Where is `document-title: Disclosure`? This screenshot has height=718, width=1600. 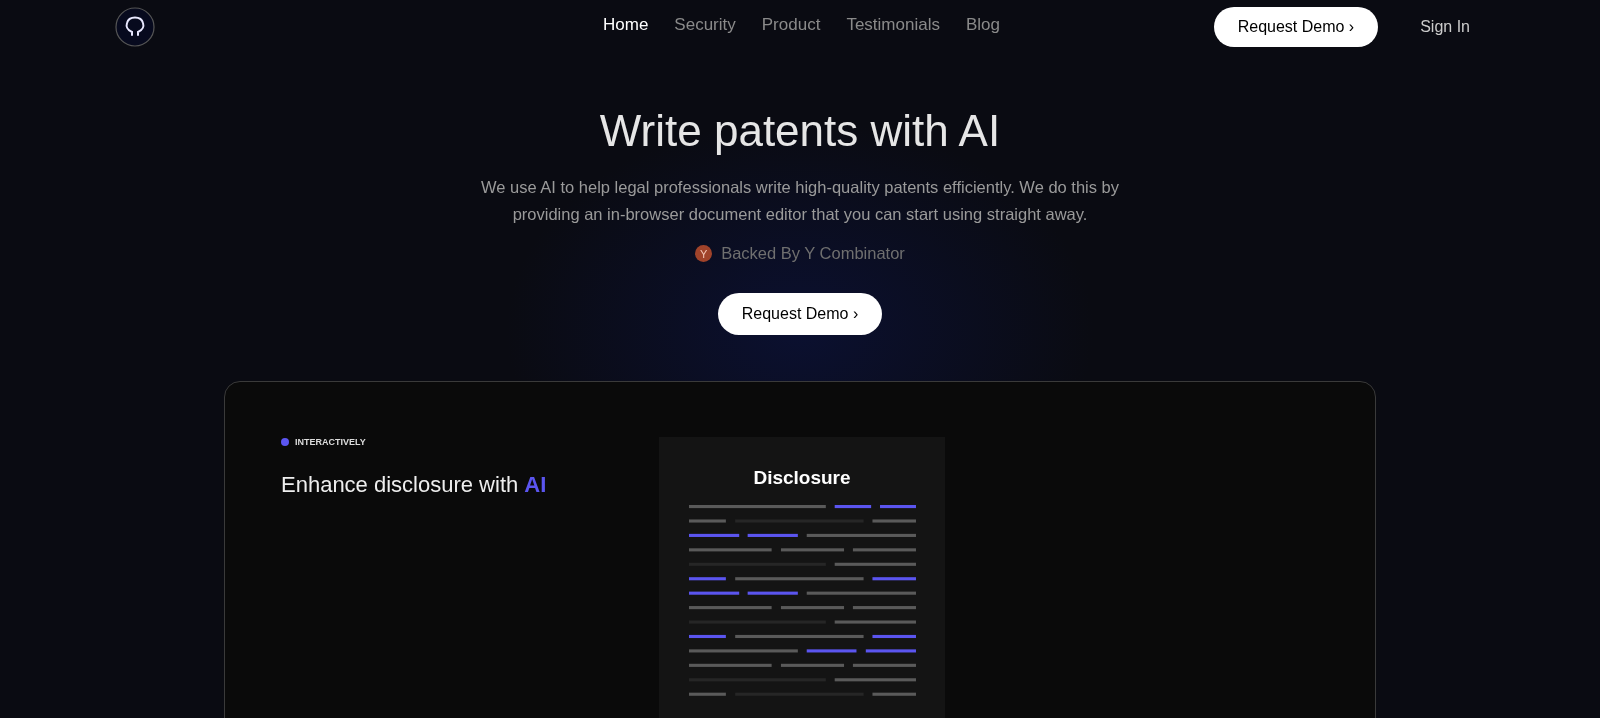
document-title: Disclosure is located at coordinates (802, 478).